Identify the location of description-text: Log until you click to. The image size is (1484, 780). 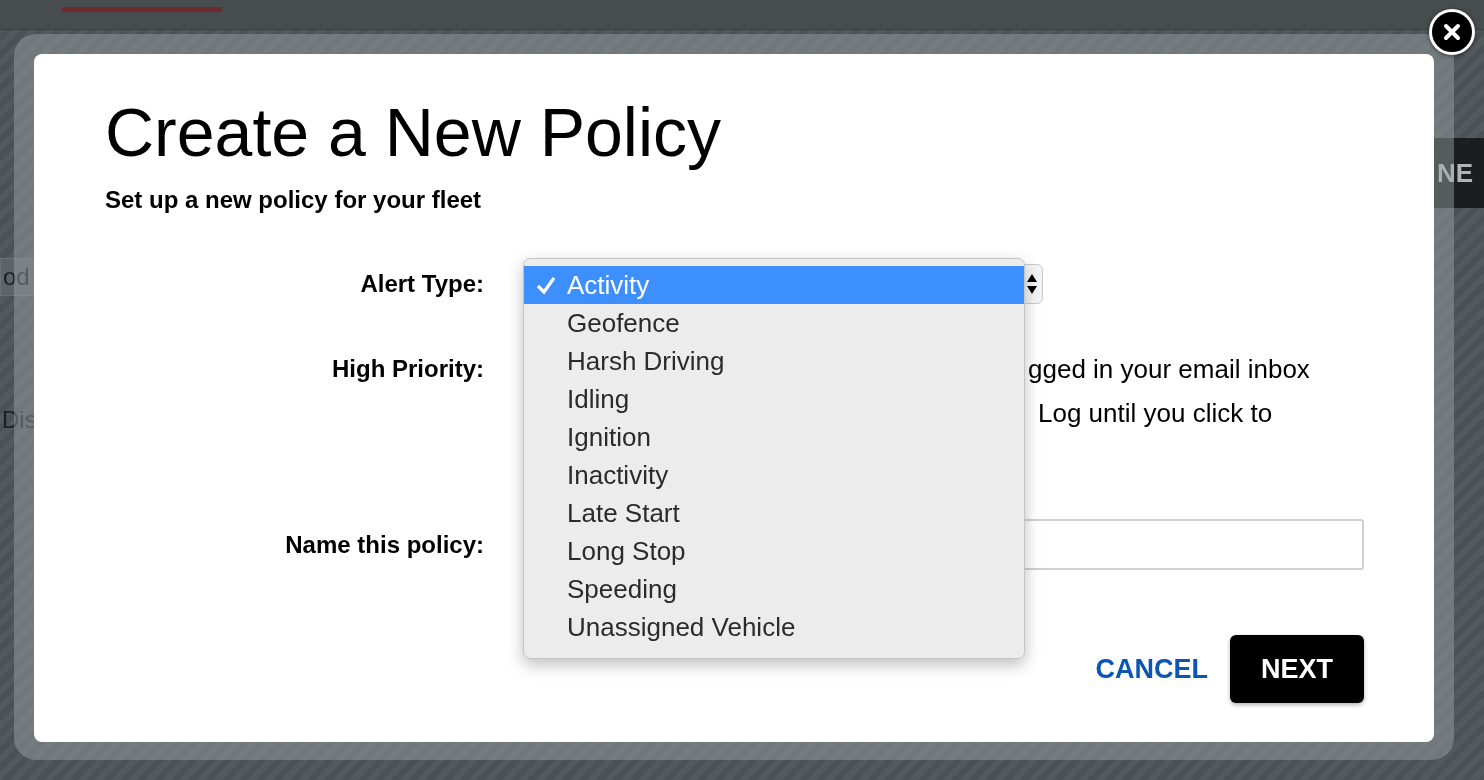
(1156, 413).